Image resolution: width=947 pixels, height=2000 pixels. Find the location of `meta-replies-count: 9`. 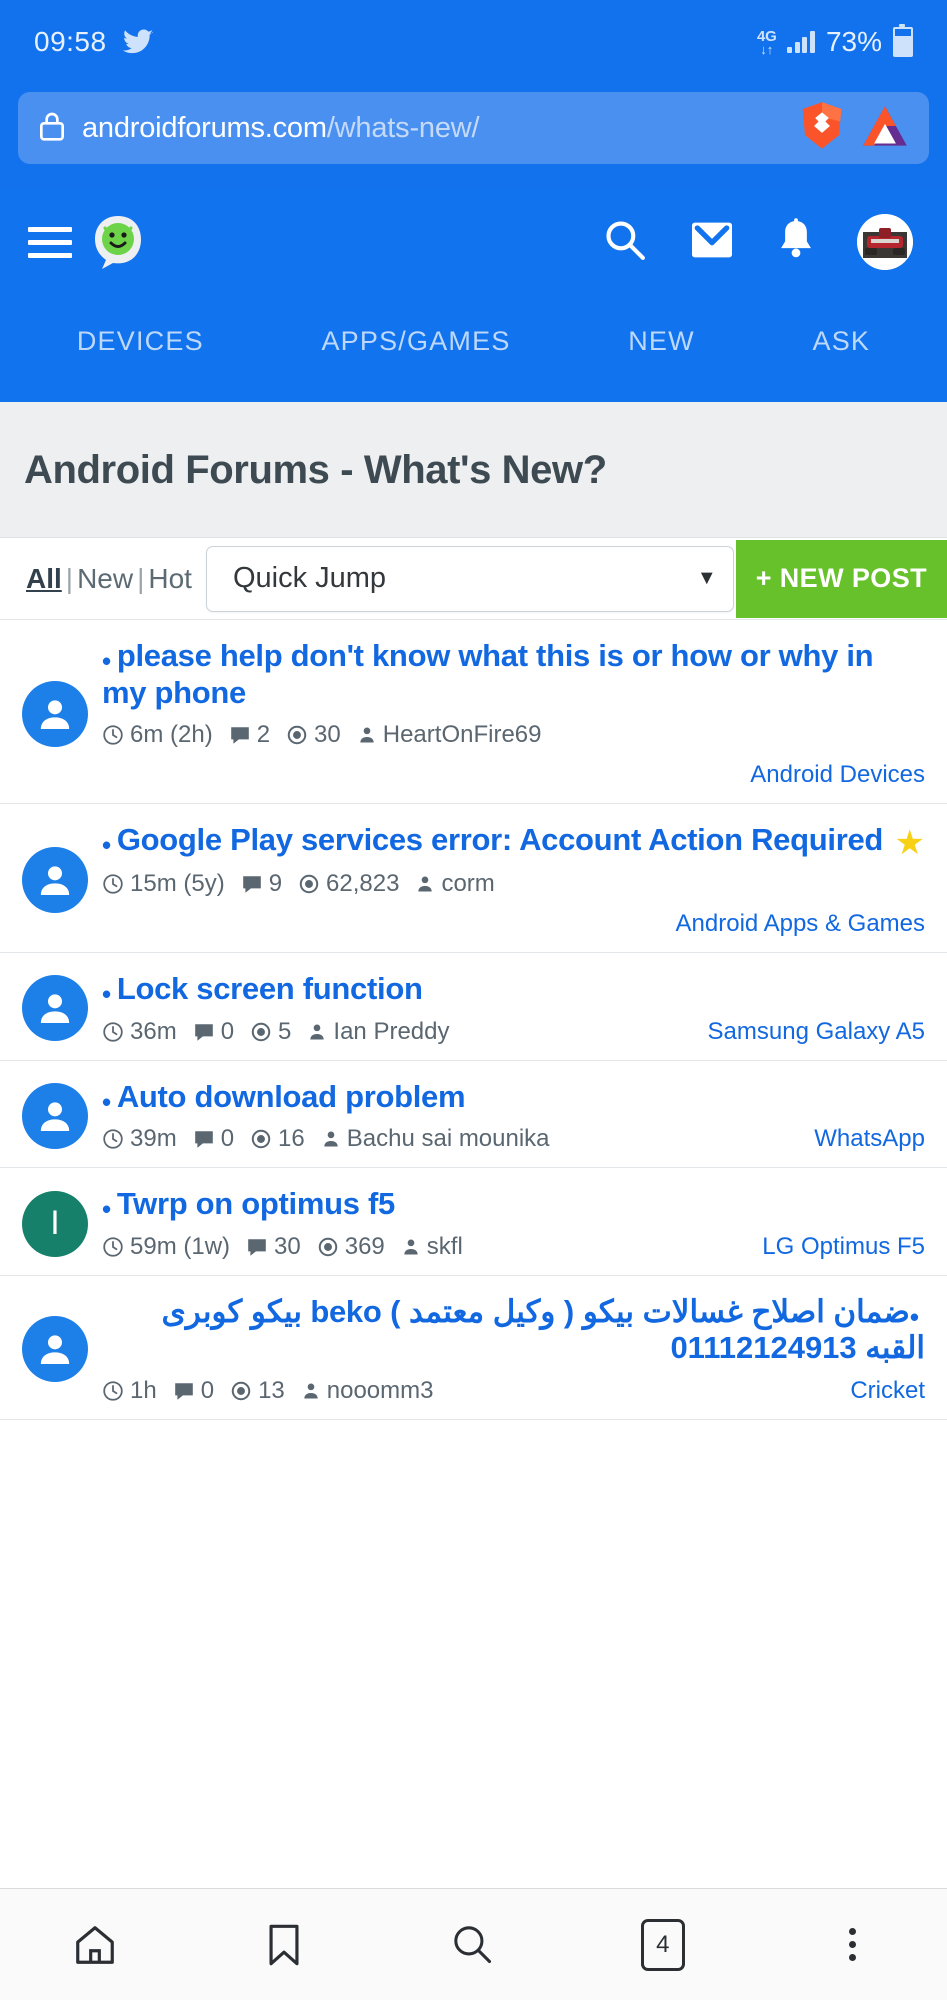

meta-replies-count: 9 is located at coordinates (275, 884).